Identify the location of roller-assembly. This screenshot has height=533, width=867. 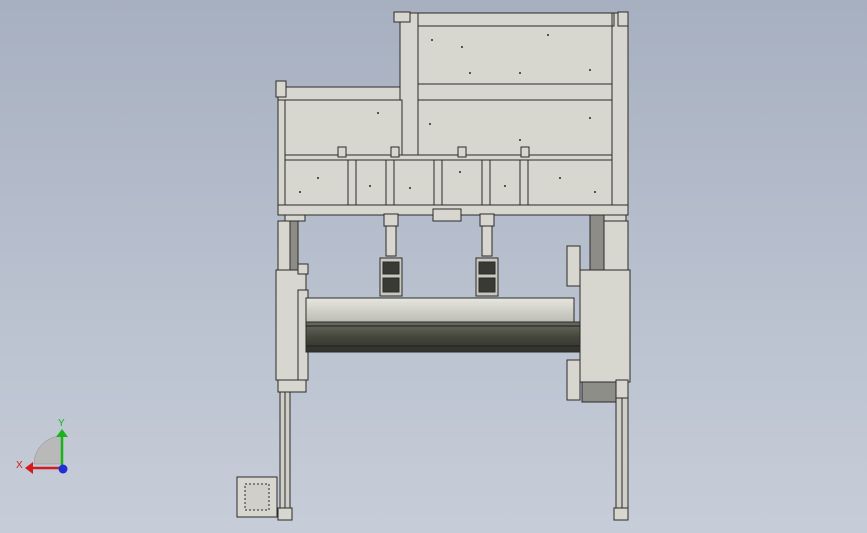
(443, 325).